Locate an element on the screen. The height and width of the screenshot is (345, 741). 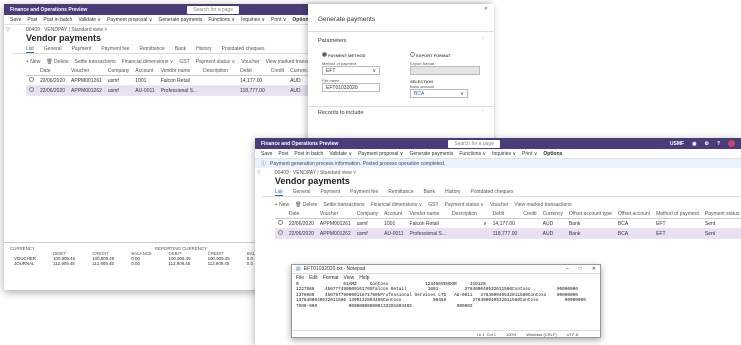
notepad-menu-view: View is located at coordinates (349, 278).